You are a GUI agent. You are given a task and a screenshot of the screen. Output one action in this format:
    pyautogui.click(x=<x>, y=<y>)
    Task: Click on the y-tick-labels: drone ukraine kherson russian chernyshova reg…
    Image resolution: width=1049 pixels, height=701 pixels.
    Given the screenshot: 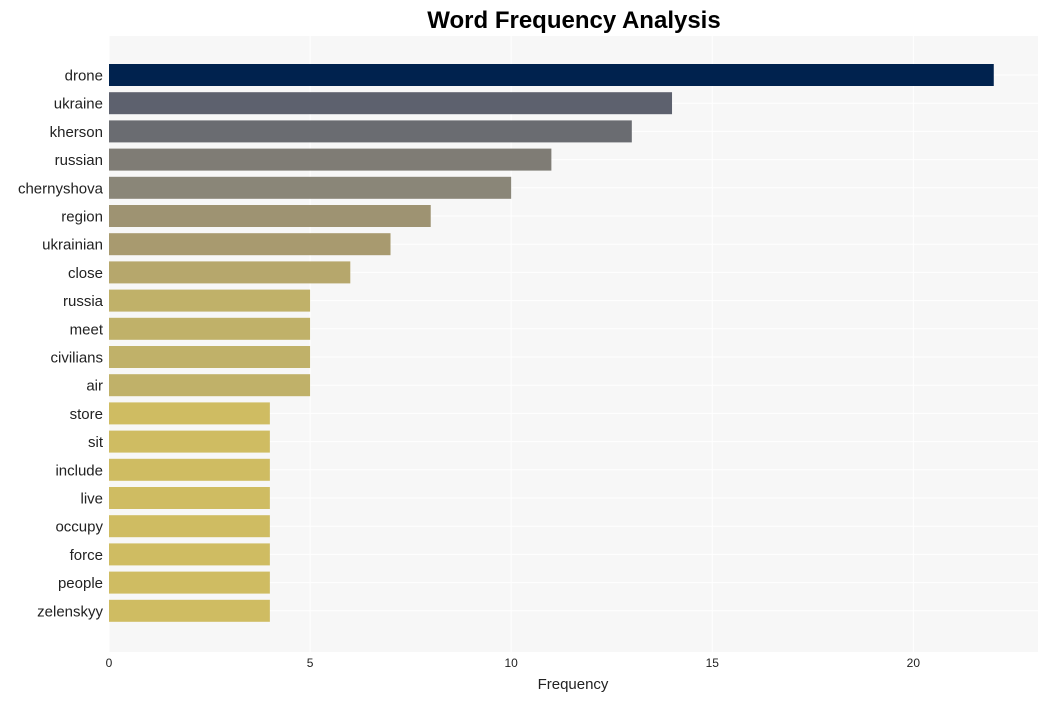 What is the action you would take?
    pyautogui.click(x=61, y=344)
    